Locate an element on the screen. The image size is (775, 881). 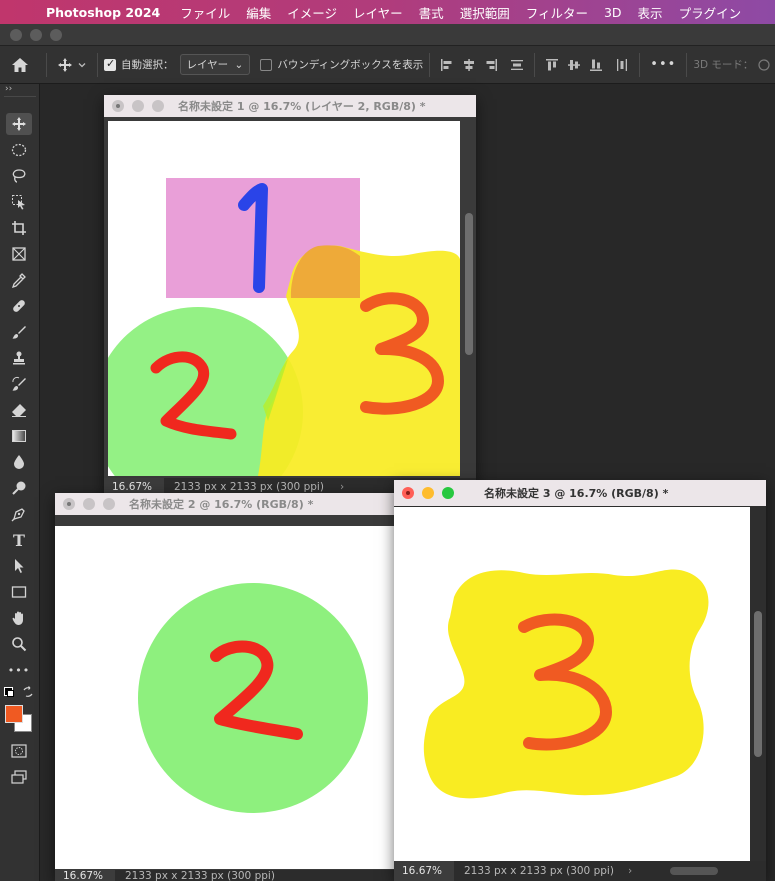
document-info-3: 2133 px x 2133 px (300 ppi) is located at coordinates (539, 871).